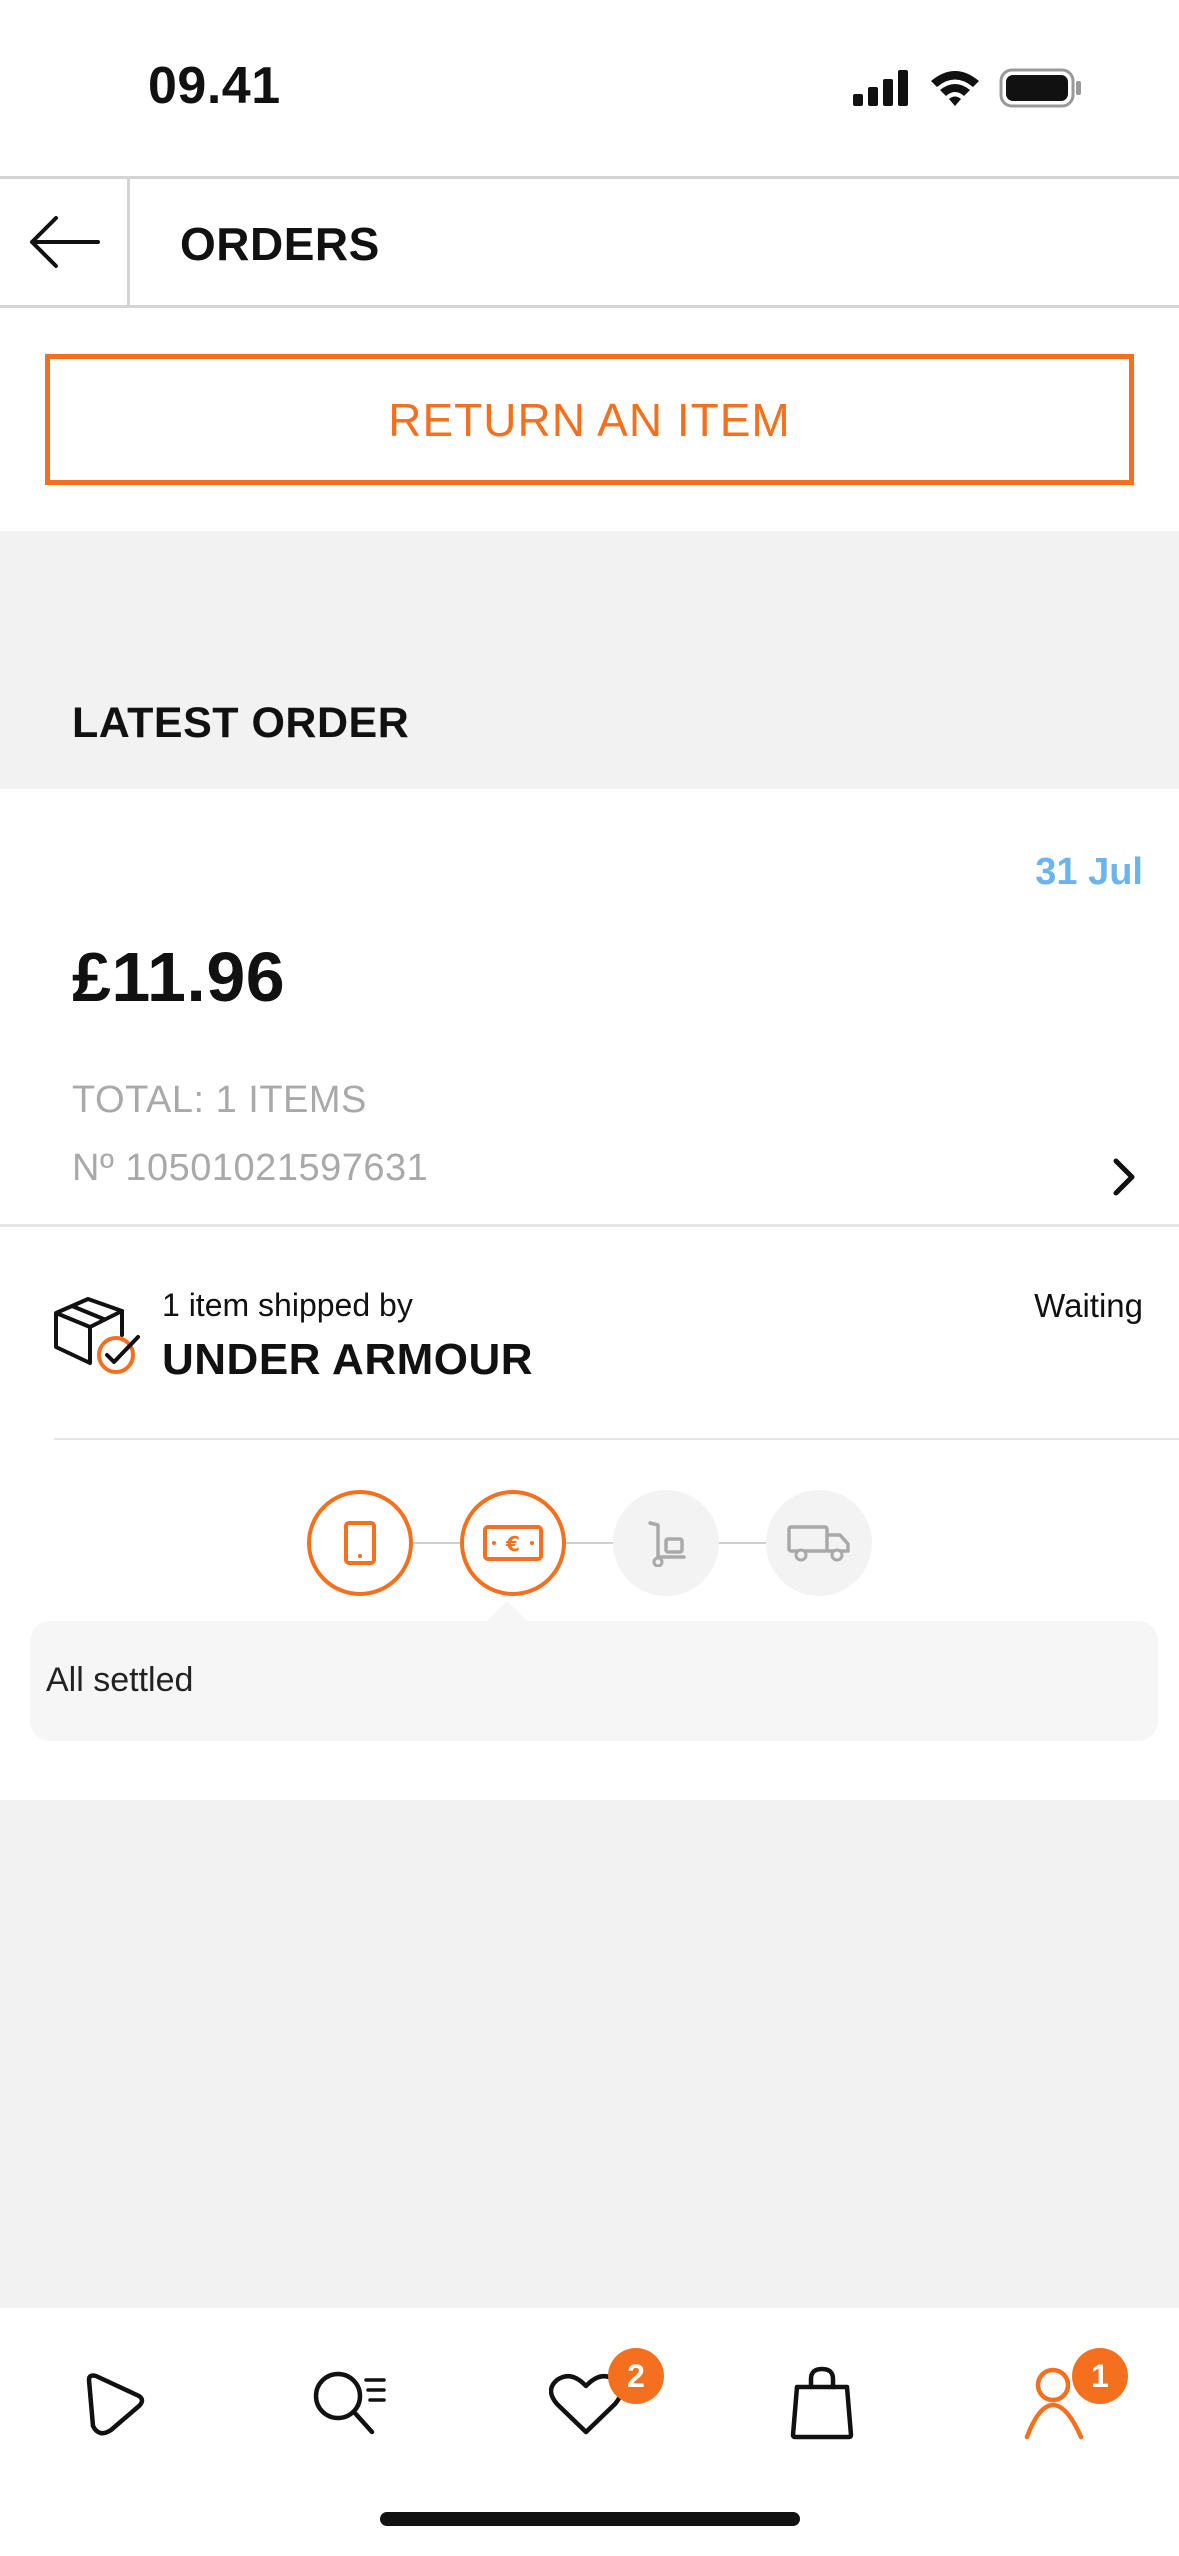 This screenshot has width=1179, height=2556. Describe the element at coordinates (1124, 1177) in the screenshot. I see `chevron-right-icon` at that location.